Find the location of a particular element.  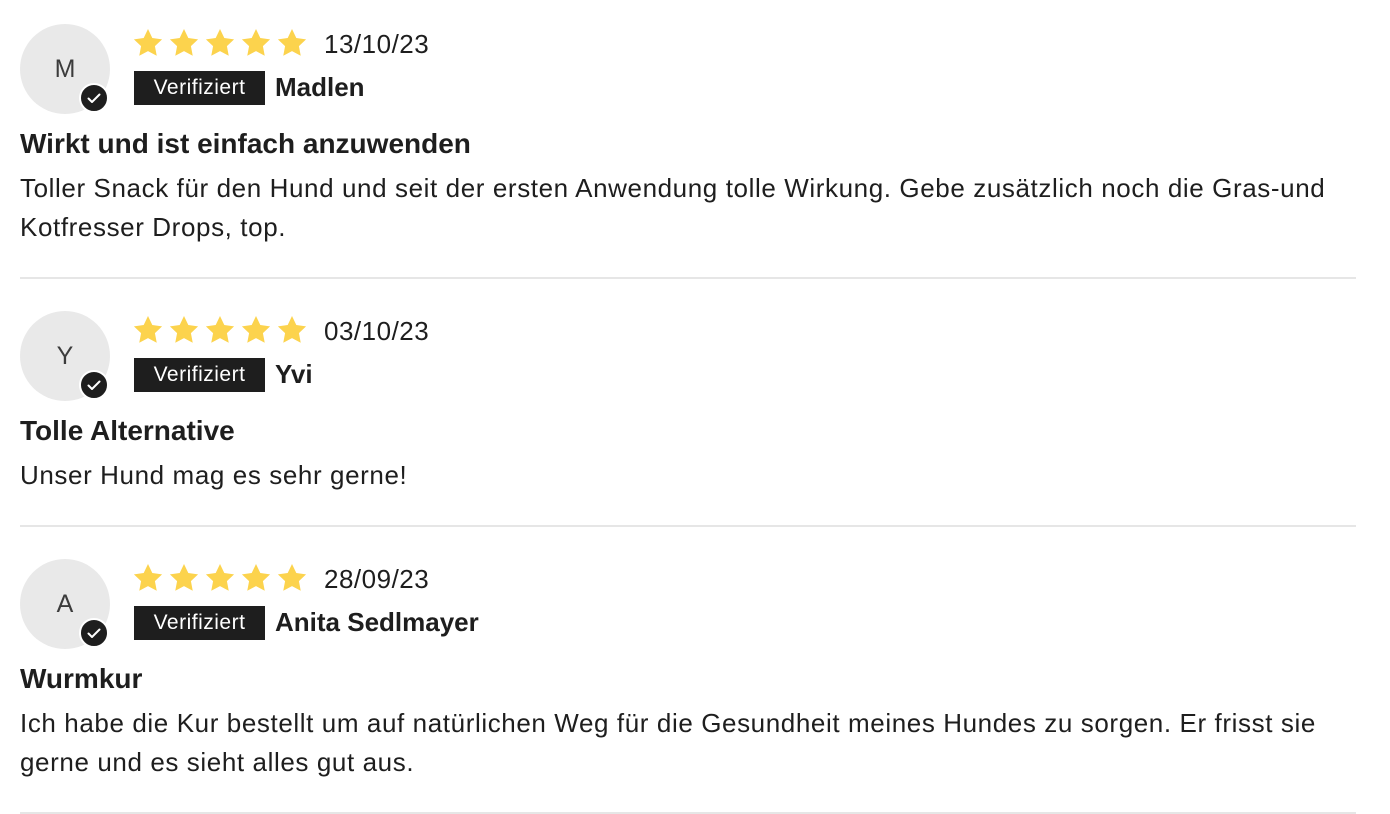

avatar-initial: Y is located at coordinates (65, 355).